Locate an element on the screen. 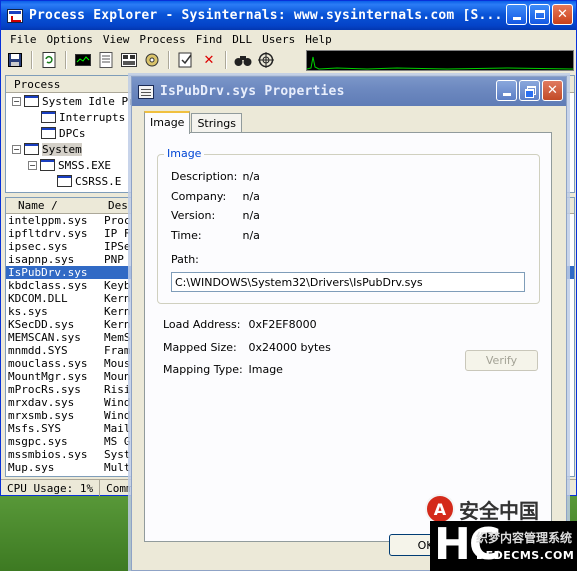  dll-view-icon is located at coordinates (129, 60).